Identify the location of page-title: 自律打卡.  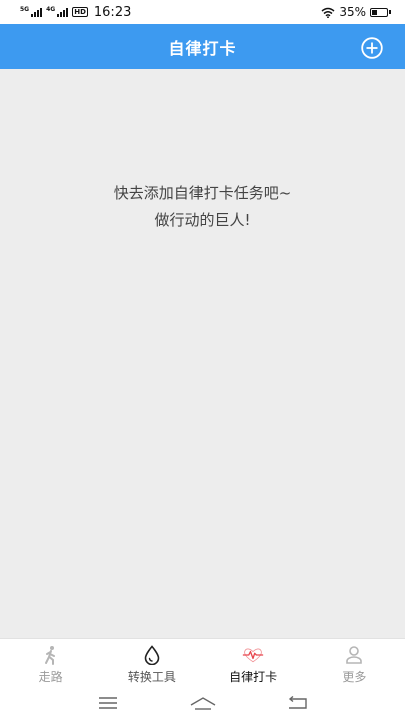
(202, 48).